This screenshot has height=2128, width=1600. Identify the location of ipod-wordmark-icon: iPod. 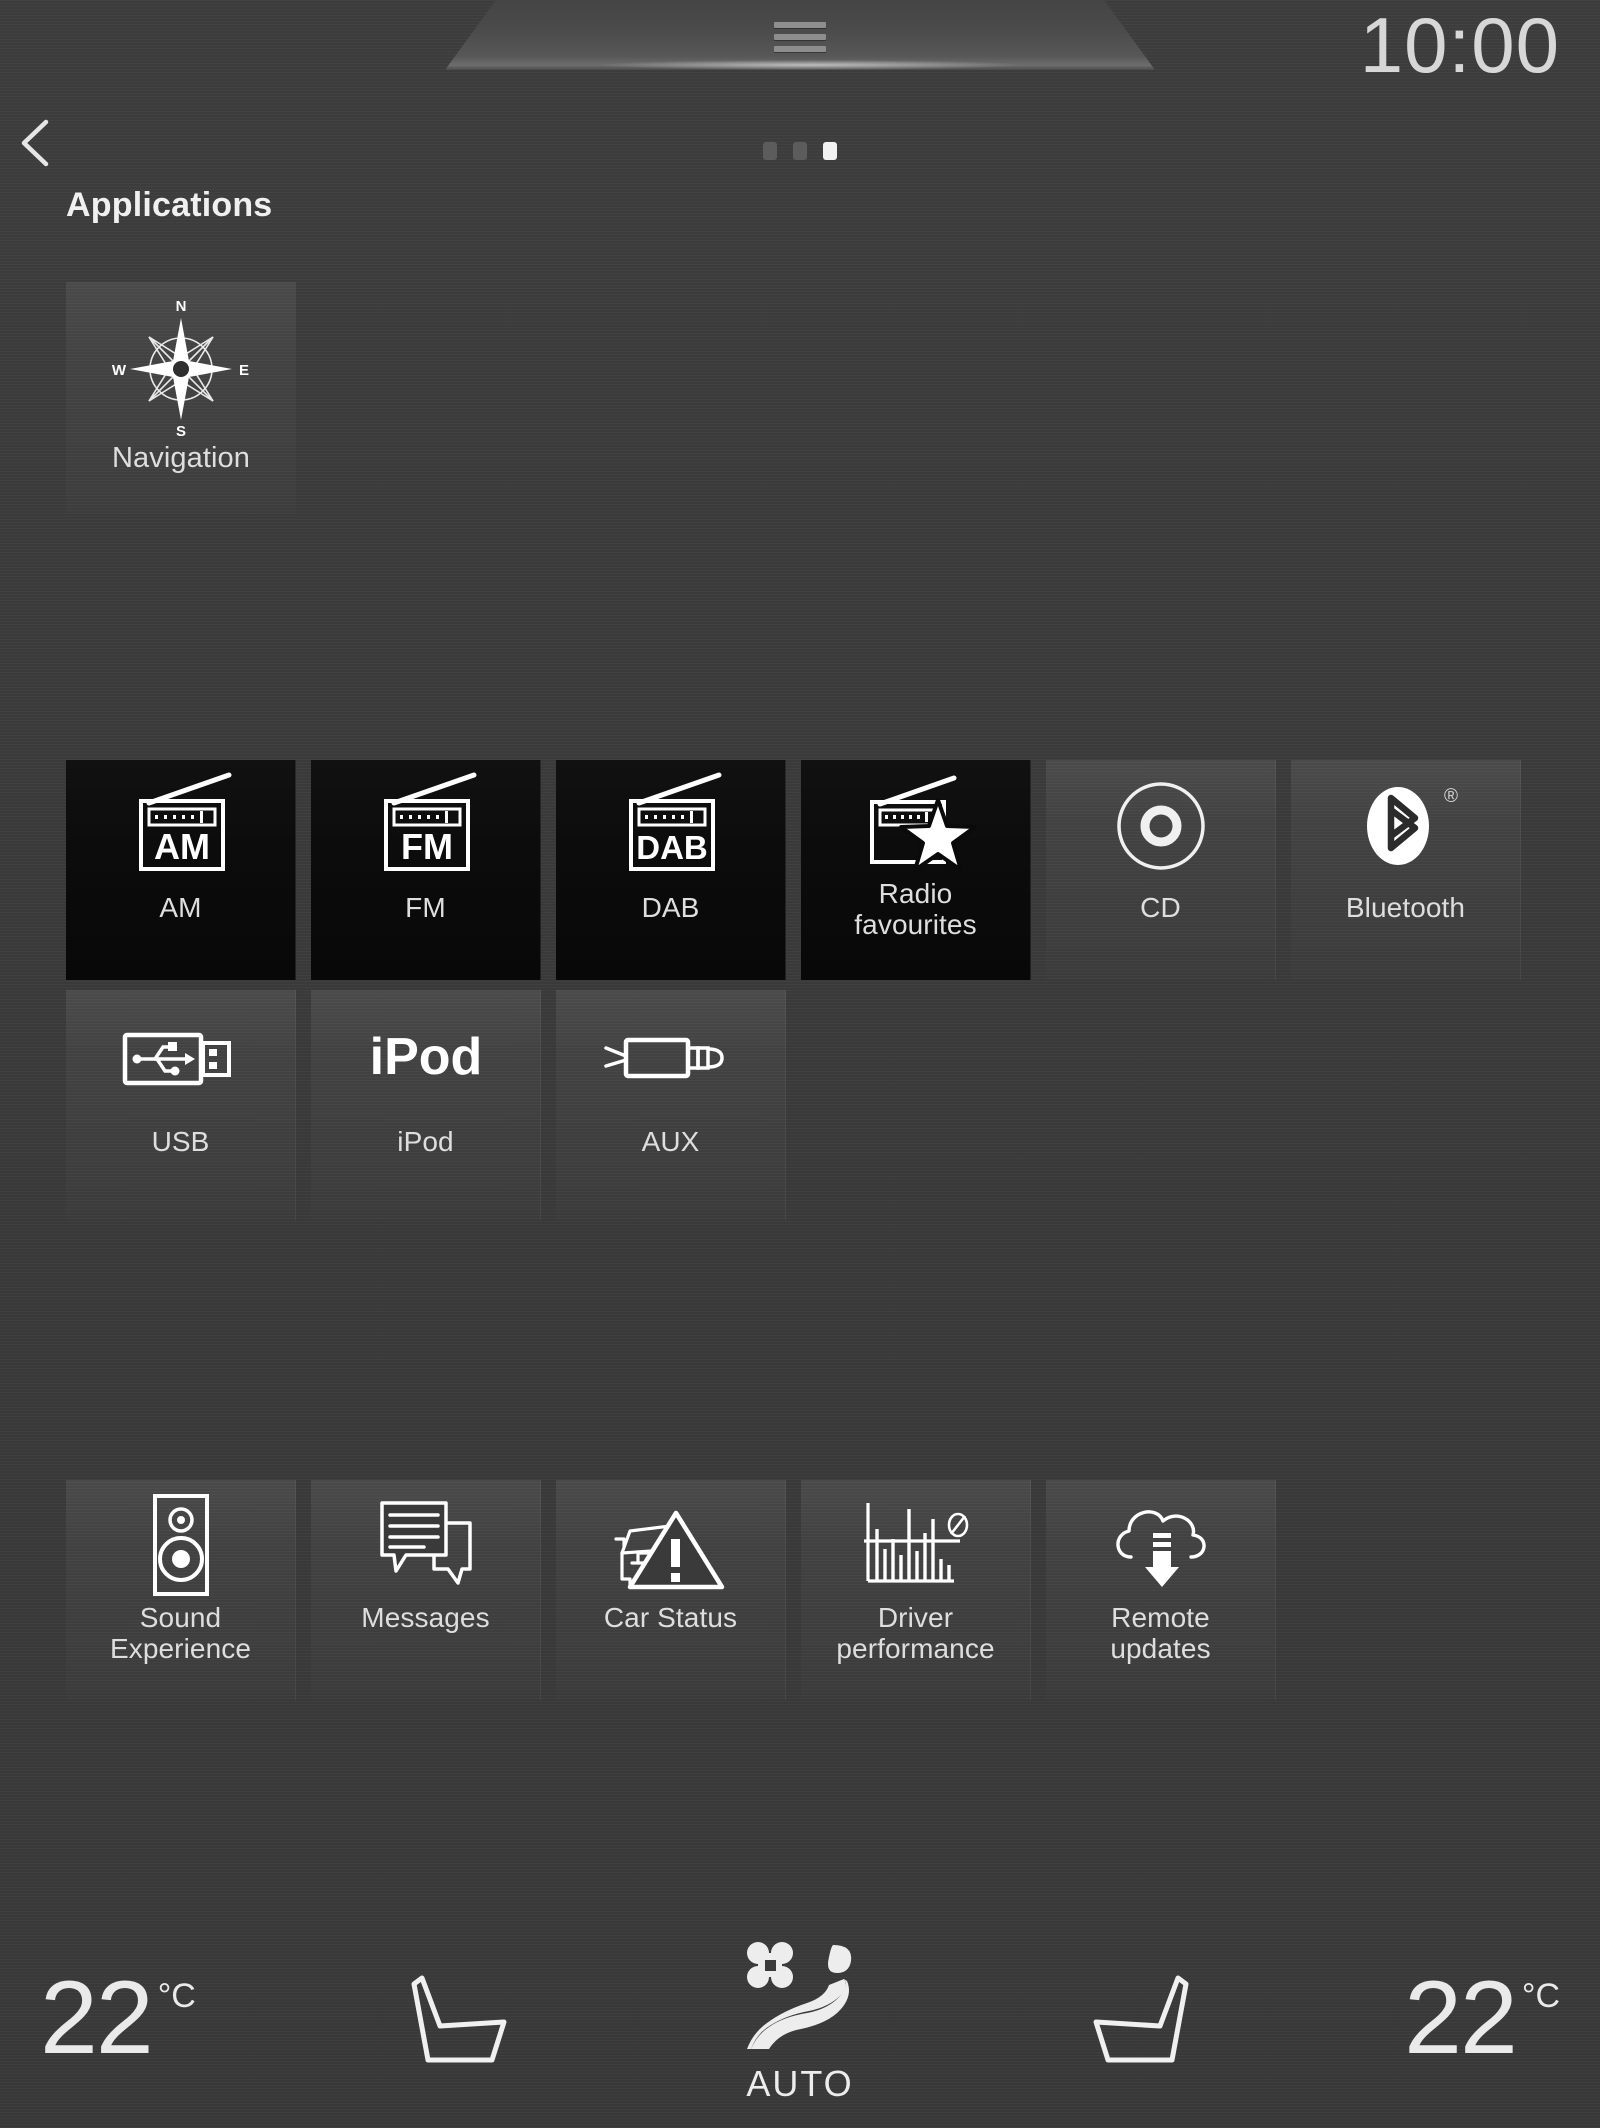
(426, 1058).